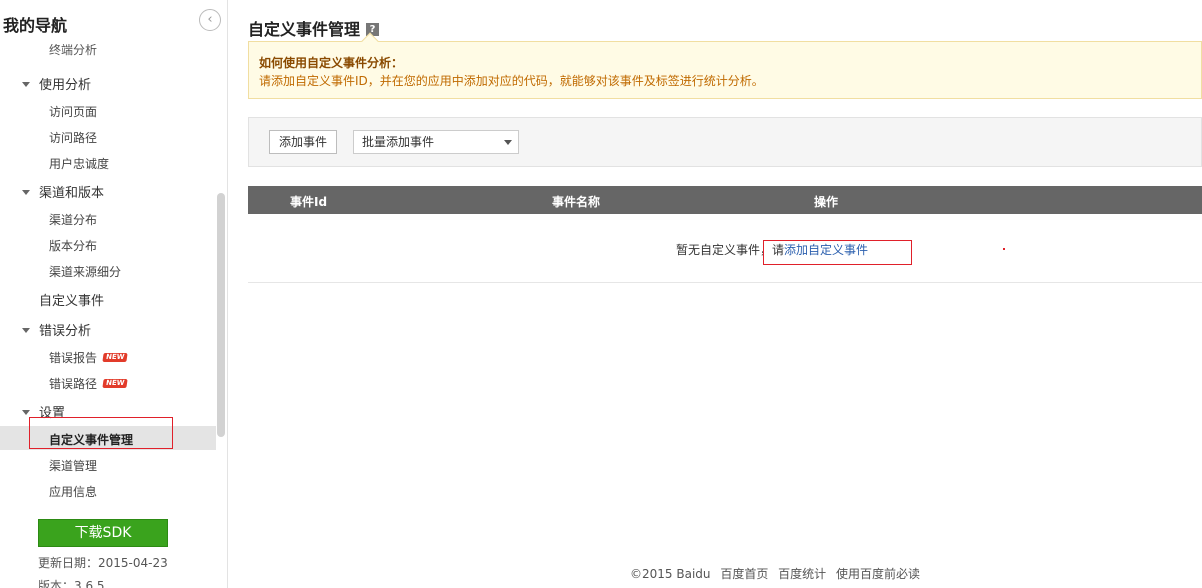  I want to click on notice-title: 如何使用自定义事件分析：, so click(331, 63).